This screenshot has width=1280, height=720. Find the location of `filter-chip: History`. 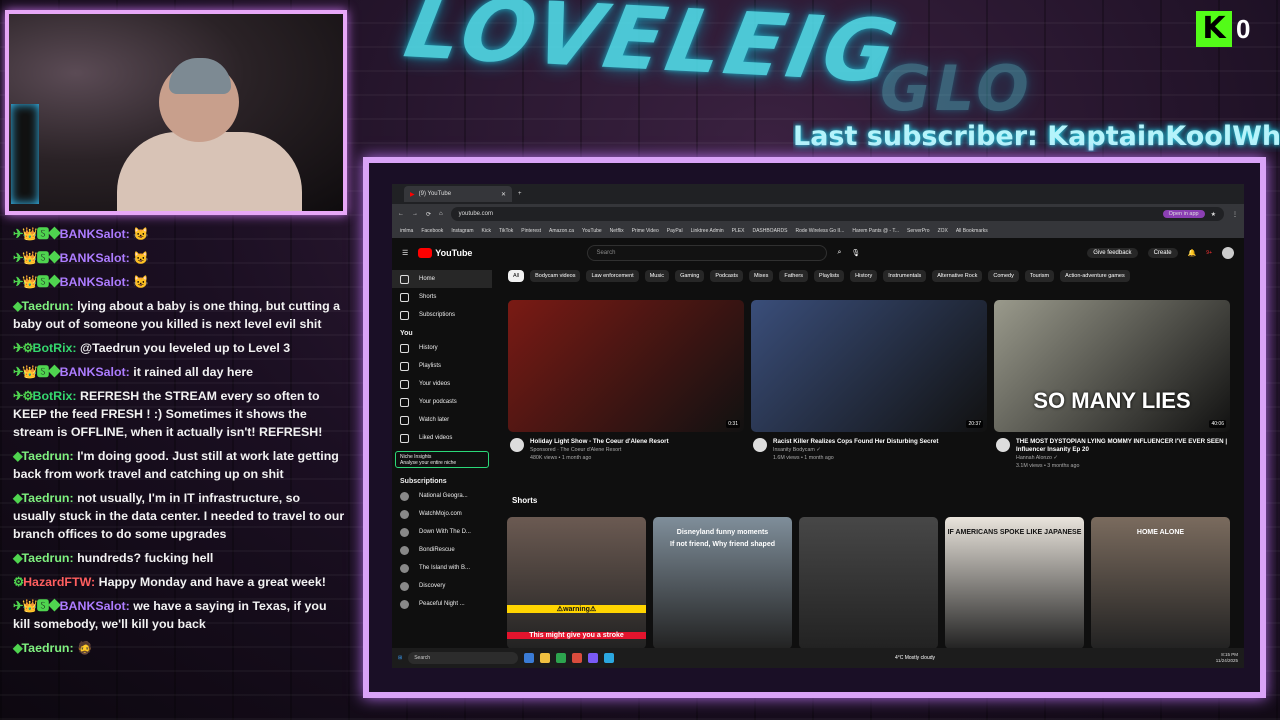

filter-chip: History is located at coordinates (864, 276).